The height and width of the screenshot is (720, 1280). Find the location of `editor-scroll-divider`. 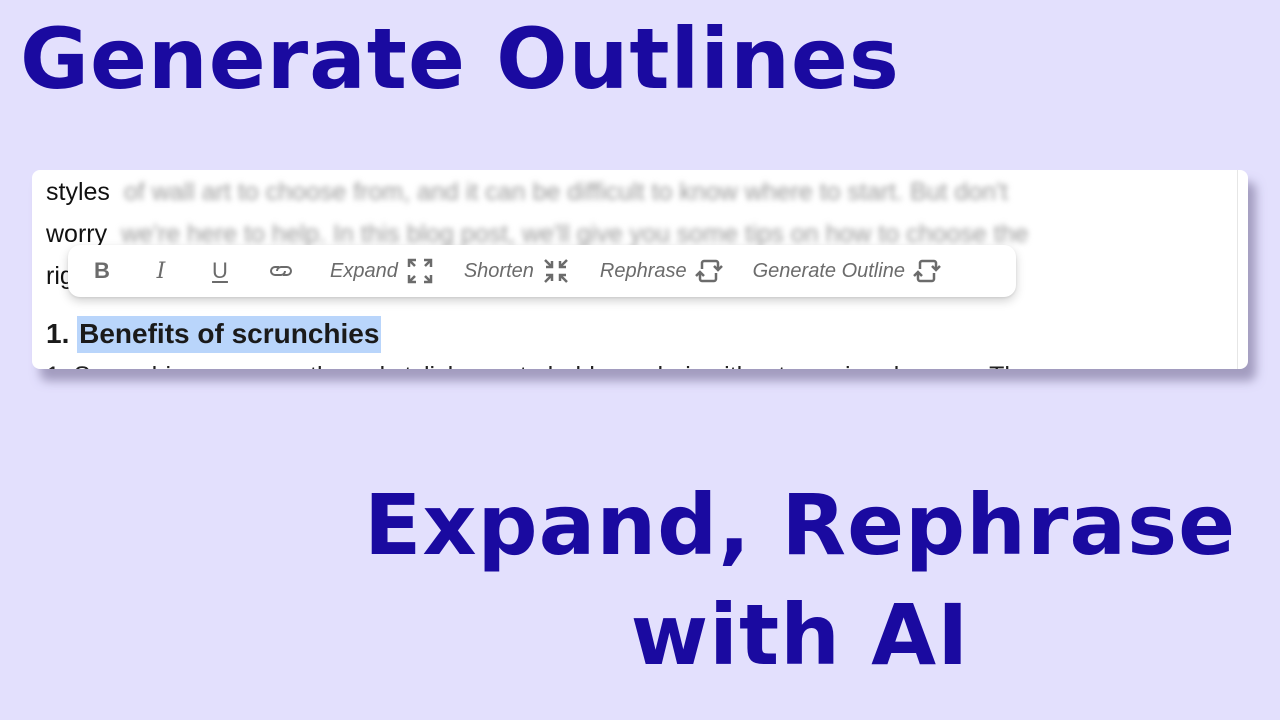

editor-scroll-divider is located at coordinates (1237, 269).